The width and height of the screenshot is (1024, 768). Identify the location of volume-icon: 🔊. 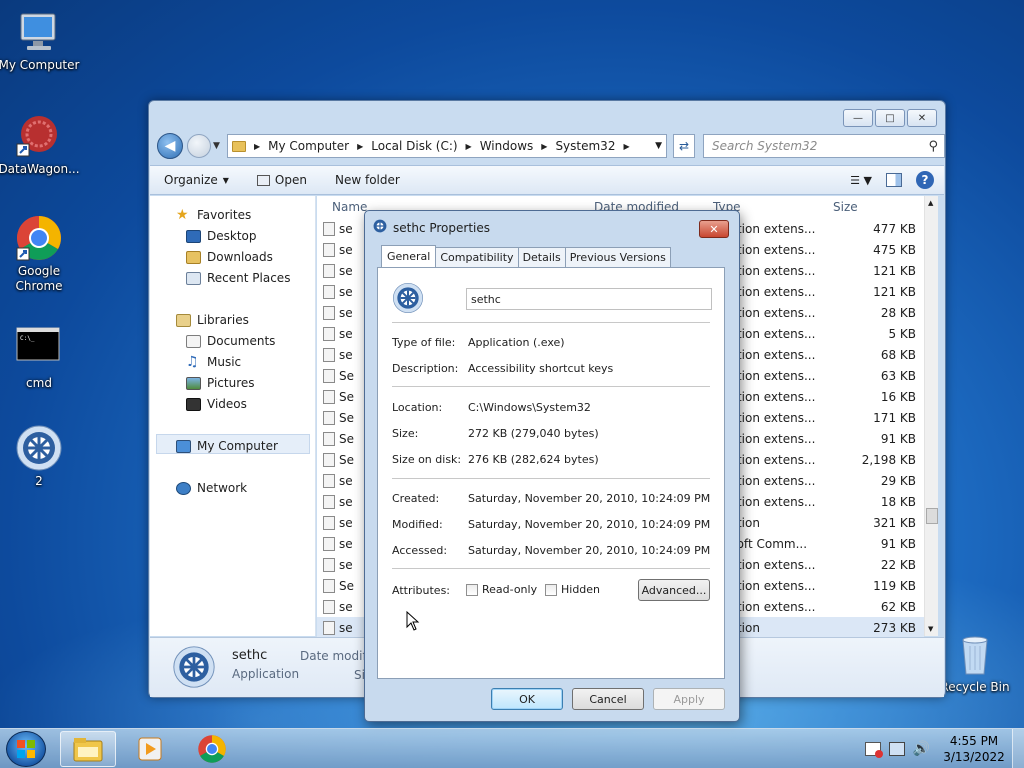
(921, 749).